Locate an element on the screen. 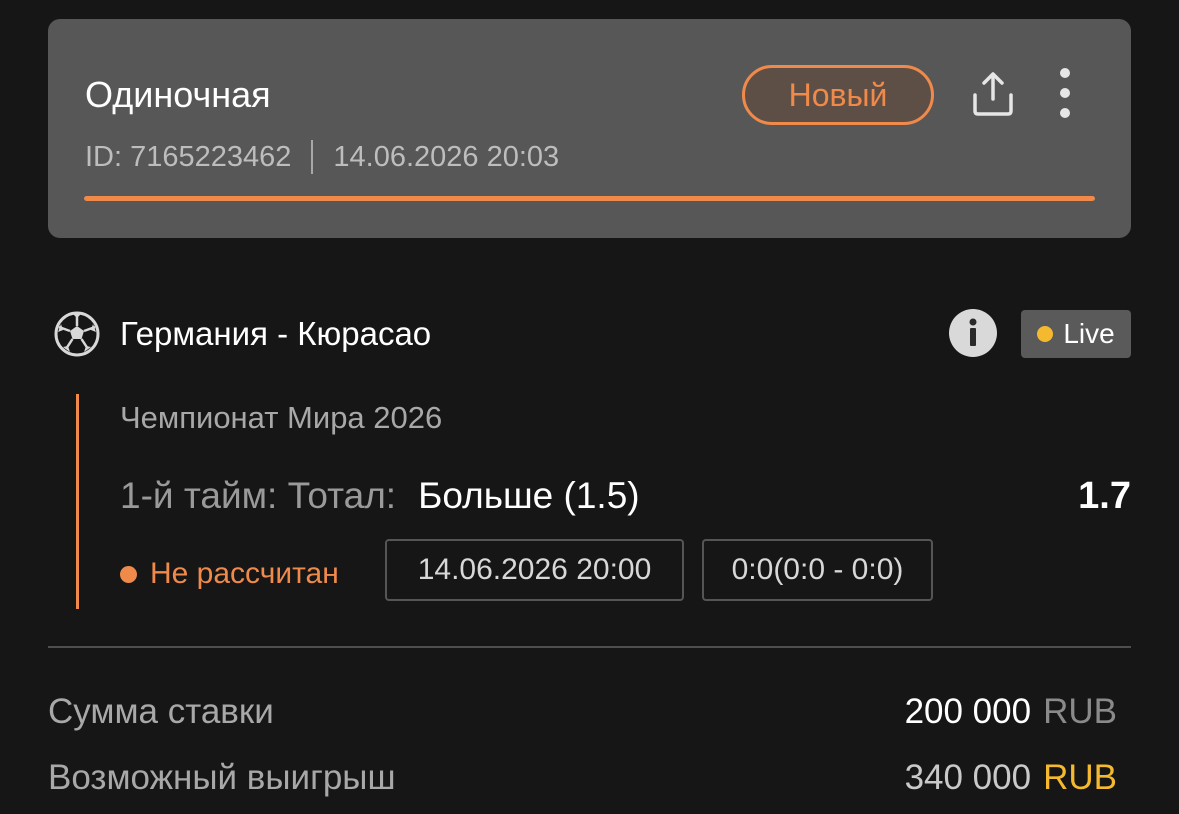 The width and height of the screenshot is (1179, 814). market-row: 1-й тайм: Тотал: Больше (1.5) is located at coordinates (380, 496).